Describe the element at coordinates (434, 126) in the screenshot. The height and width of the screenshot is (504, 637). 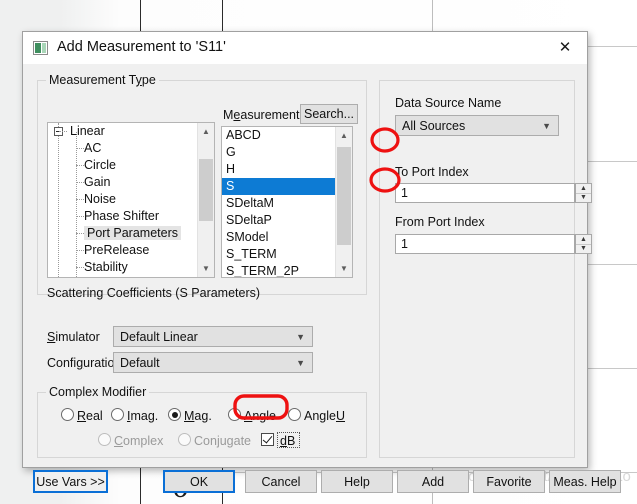
I see `data-source-value: All Sources` at that location.